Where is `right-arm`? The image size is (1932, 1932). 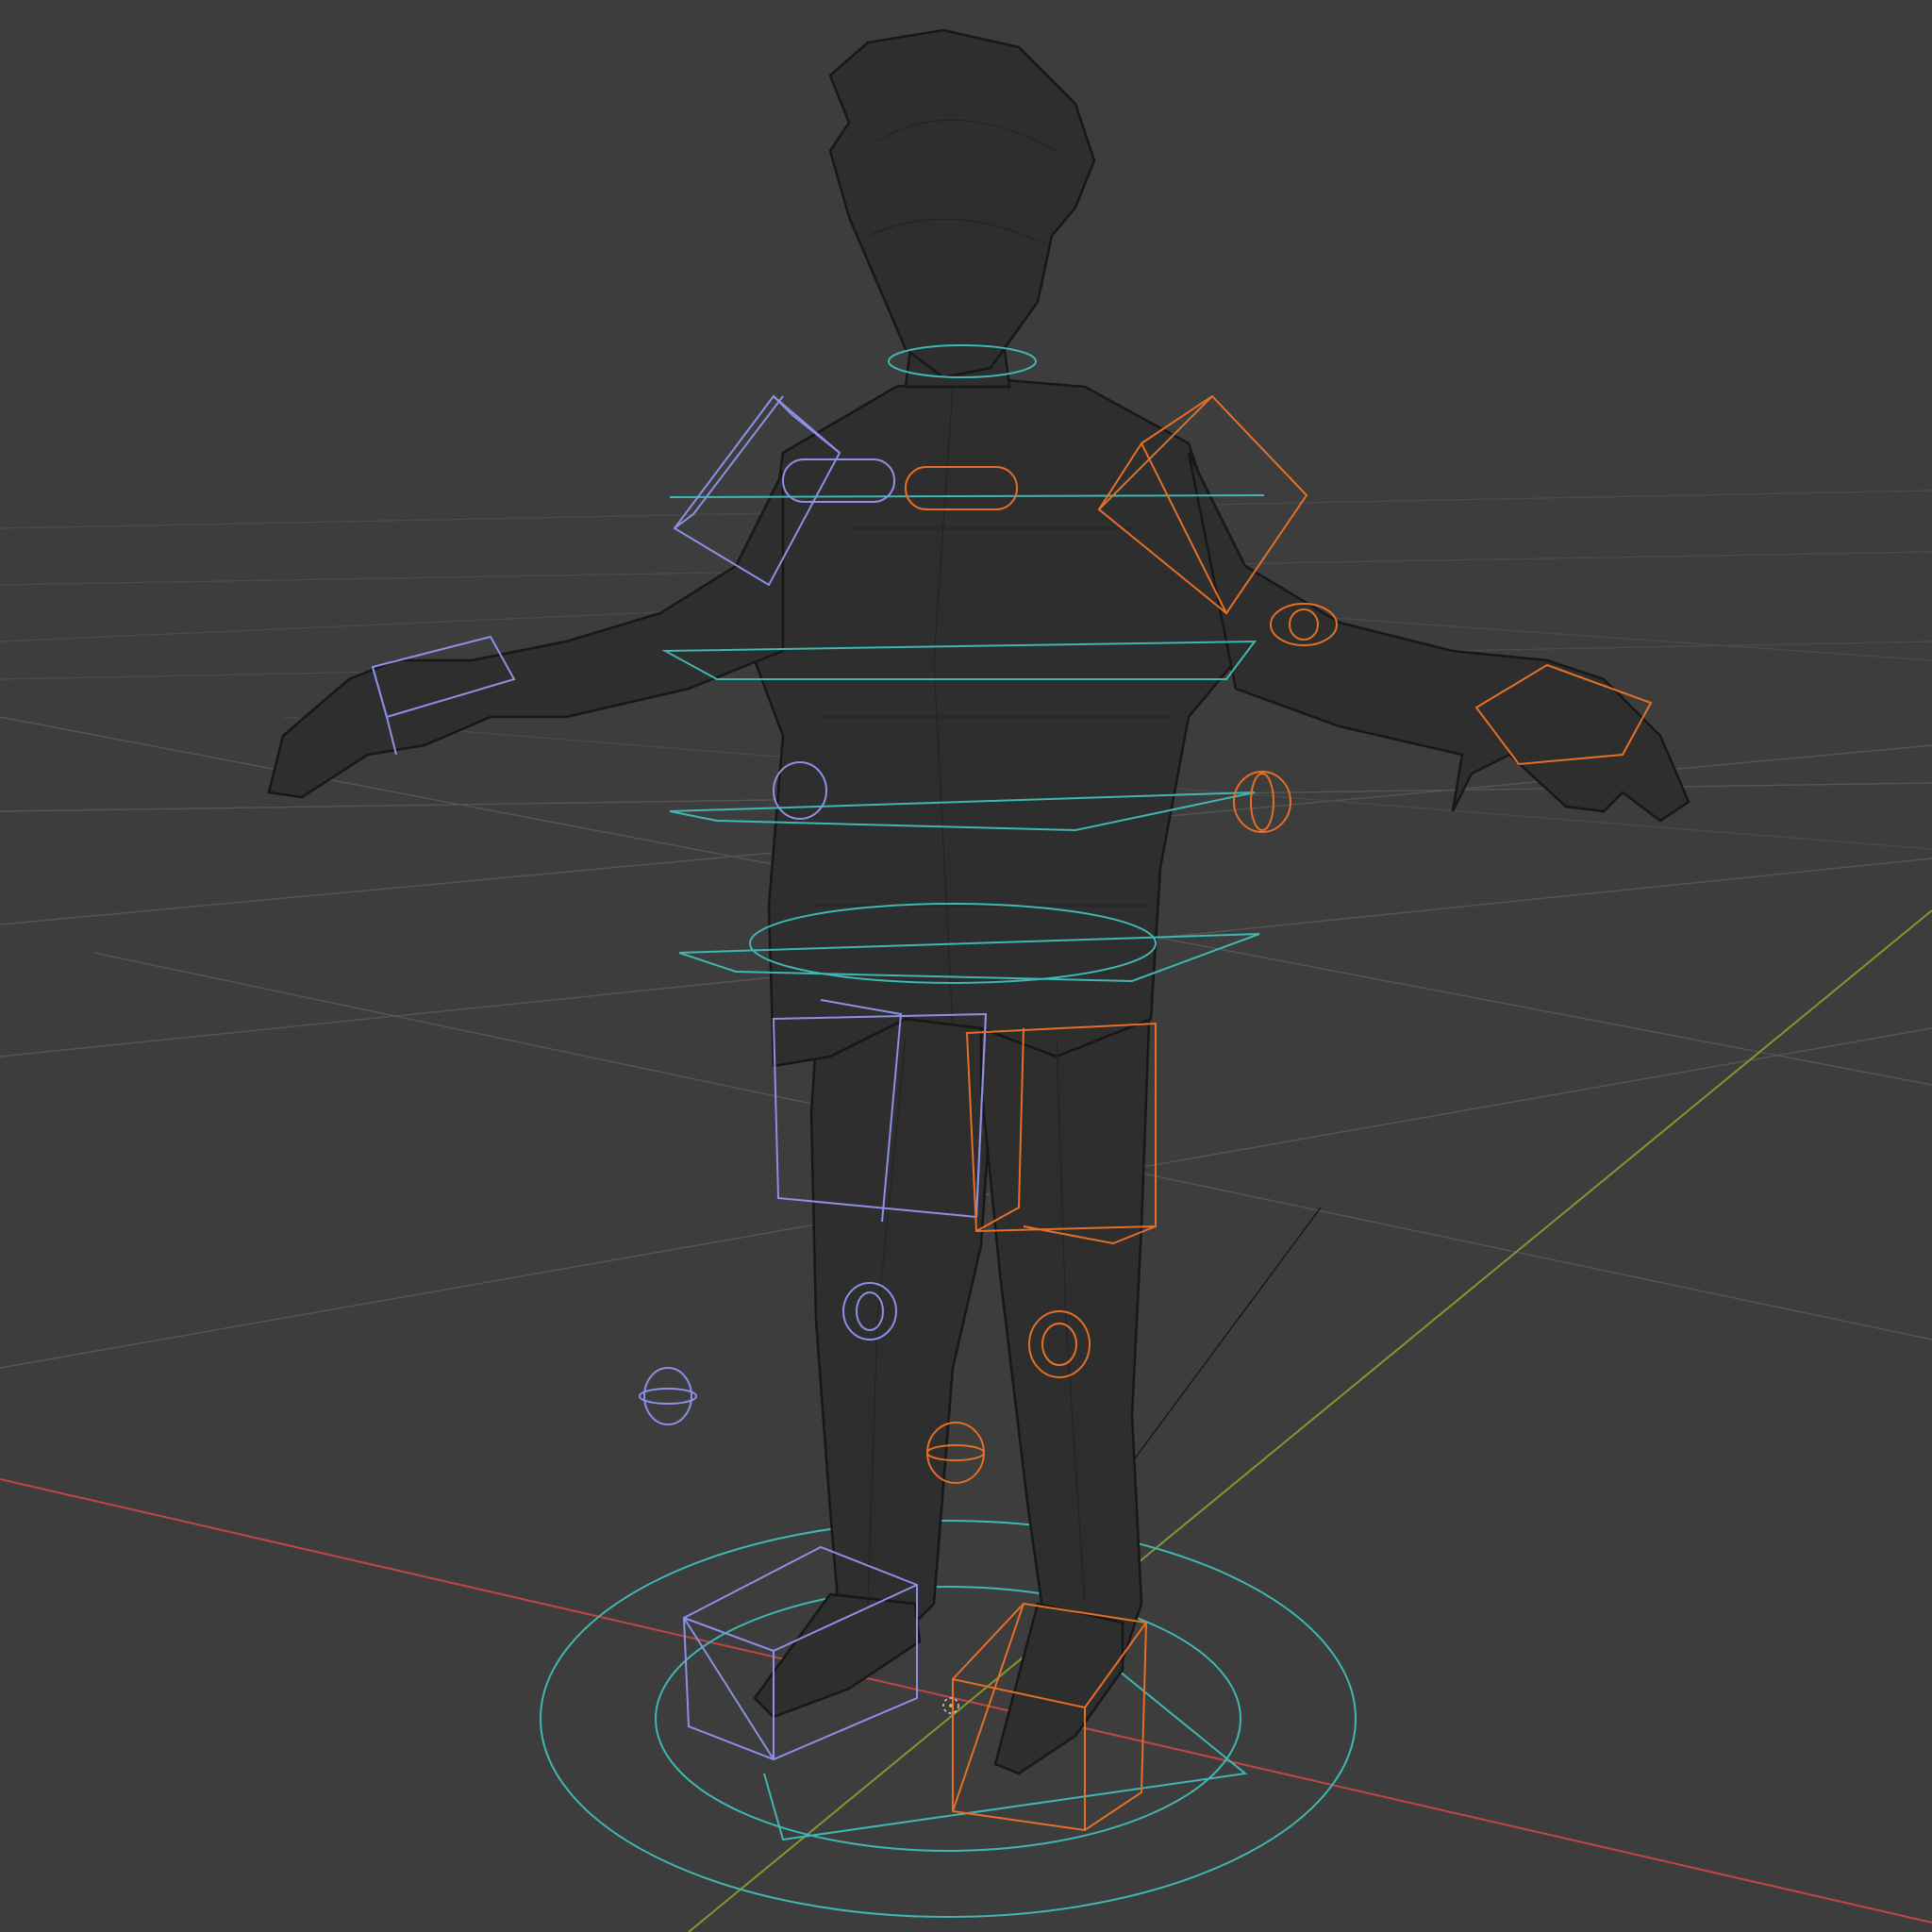 right-arm is located at coordinates (1439, 637).